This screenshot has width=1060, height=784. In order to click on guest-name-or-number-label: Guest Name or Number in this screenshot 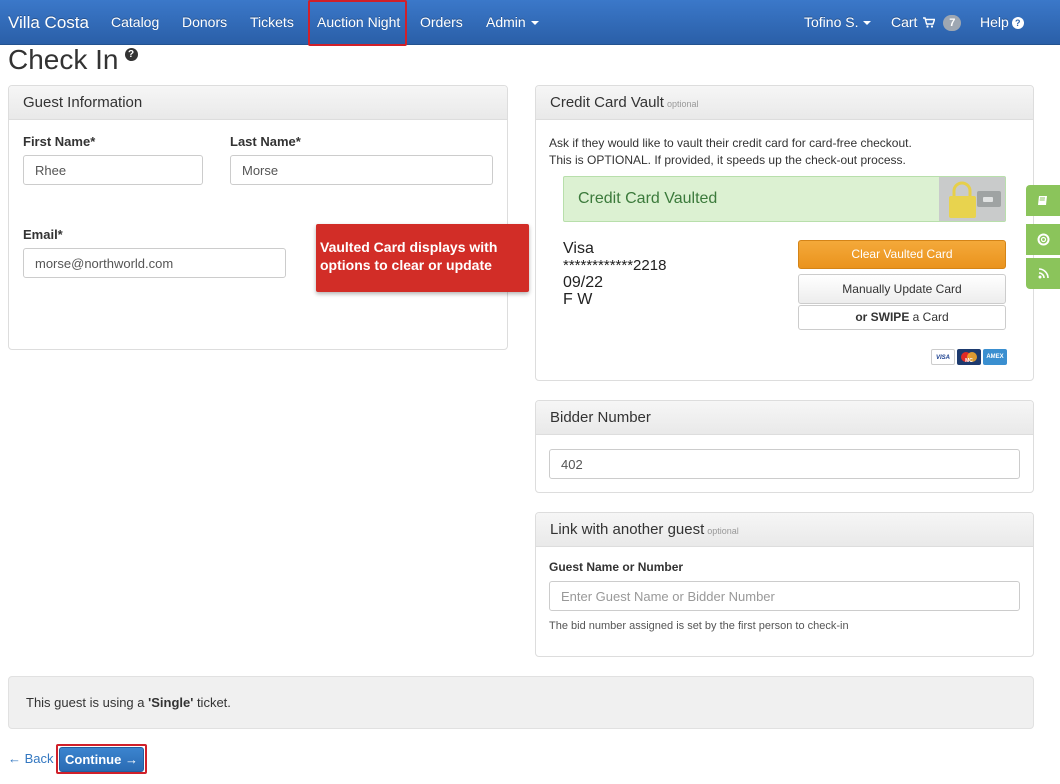, I will do `click(616, 567)`.